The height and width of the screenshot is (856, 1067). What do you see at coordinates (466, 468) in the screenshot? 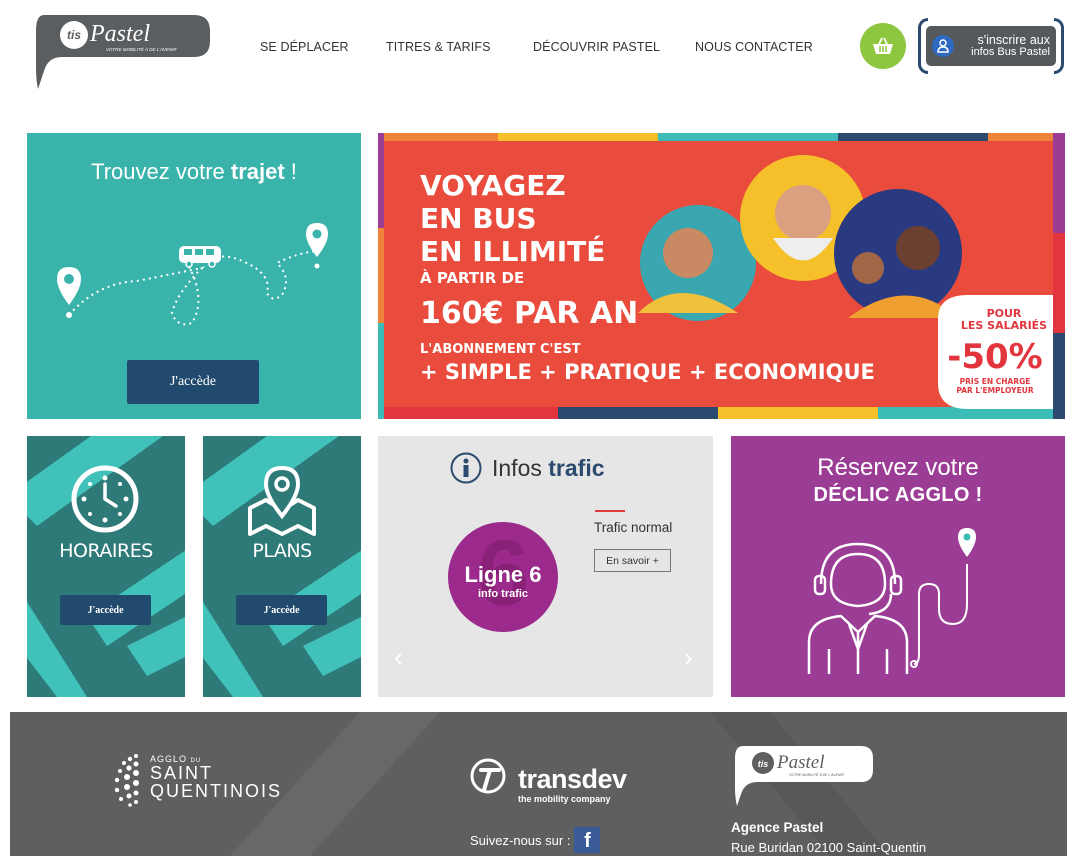
I see `info-icon` at bounding box center [466, 468].